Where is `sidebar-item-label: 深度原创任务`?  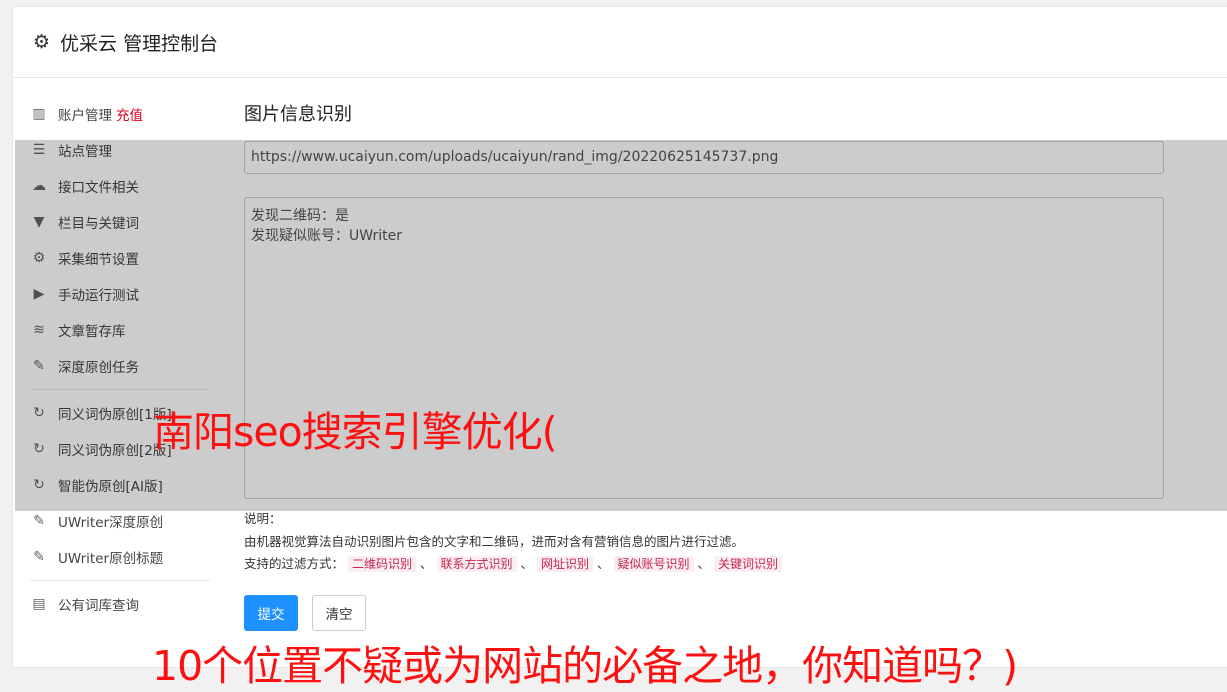 sidebar-item-label: 深度原创任务 is located at coordinates (98, 368).